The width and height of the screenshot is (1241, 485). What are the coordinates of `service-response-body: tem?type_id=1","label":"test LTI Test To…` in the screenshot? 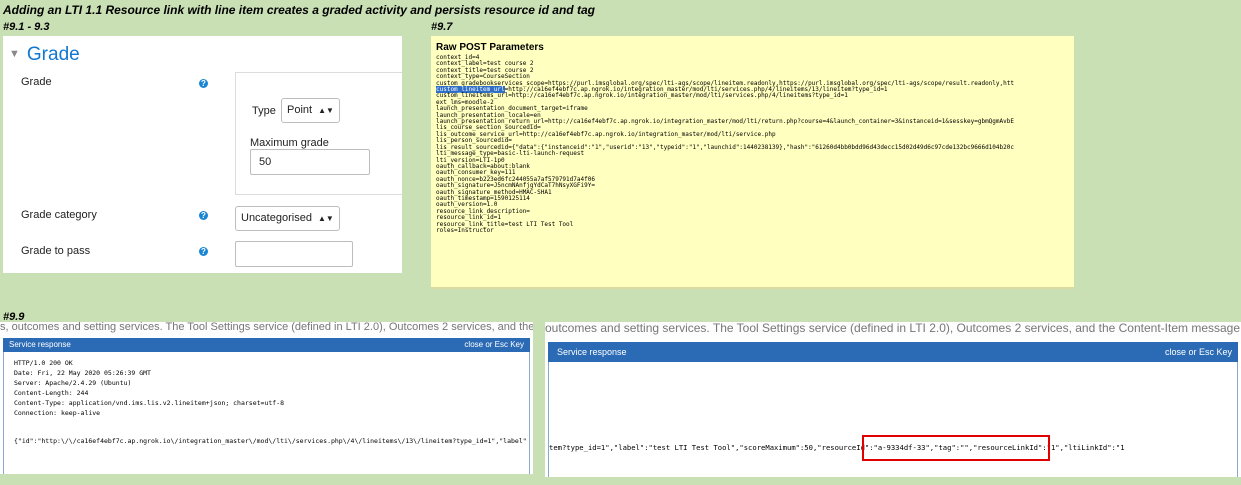 It's located at (893, 419).